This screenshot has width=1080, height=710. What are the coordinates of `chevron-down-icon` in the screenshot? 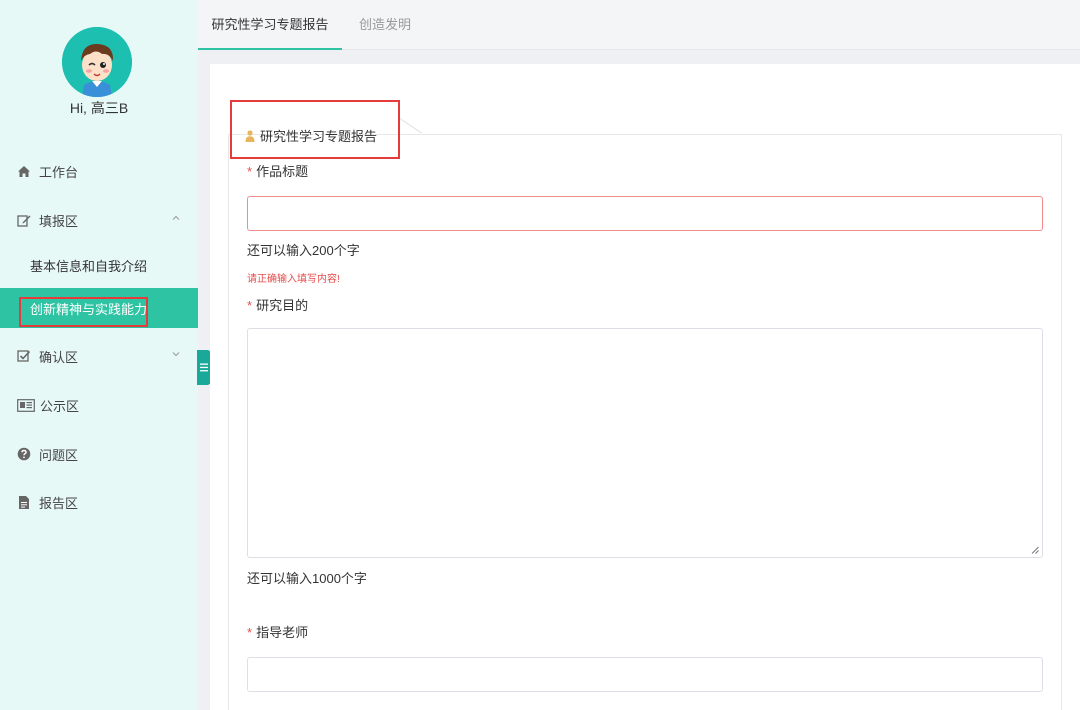 It's located at (176, 354).